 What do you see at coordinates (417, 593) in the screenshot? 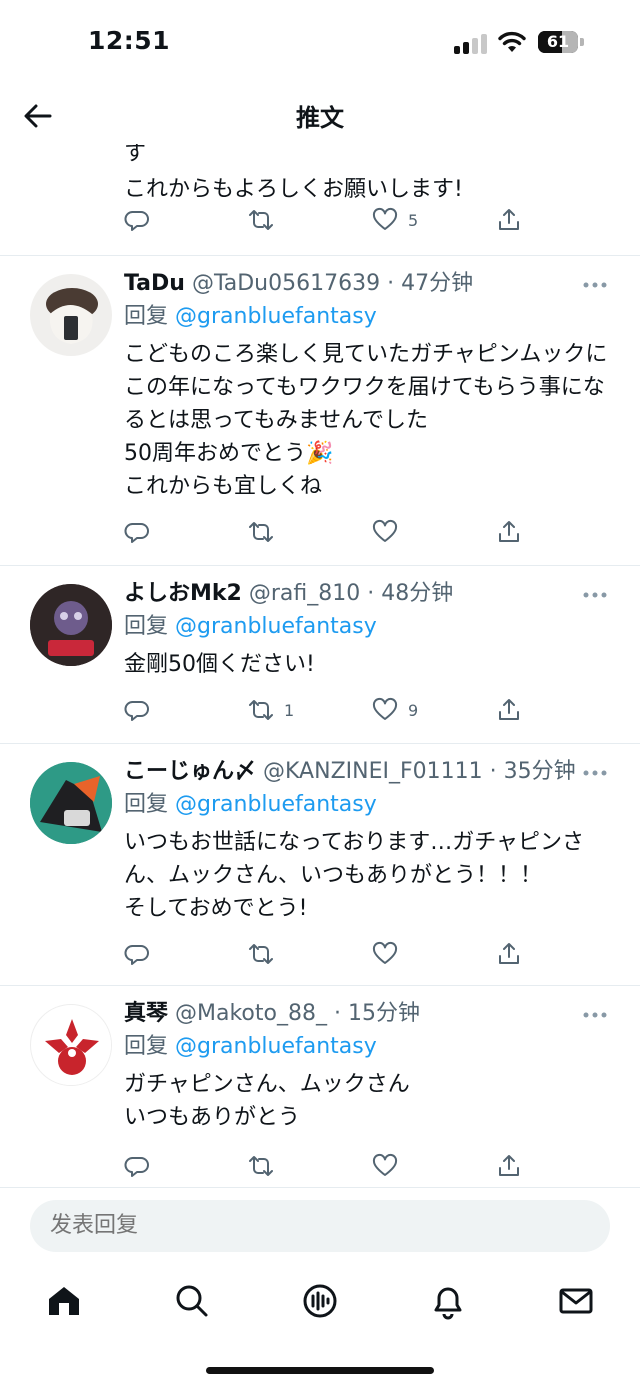
I see `tweet-time: 48分钟` at bounding box center [417, 593].